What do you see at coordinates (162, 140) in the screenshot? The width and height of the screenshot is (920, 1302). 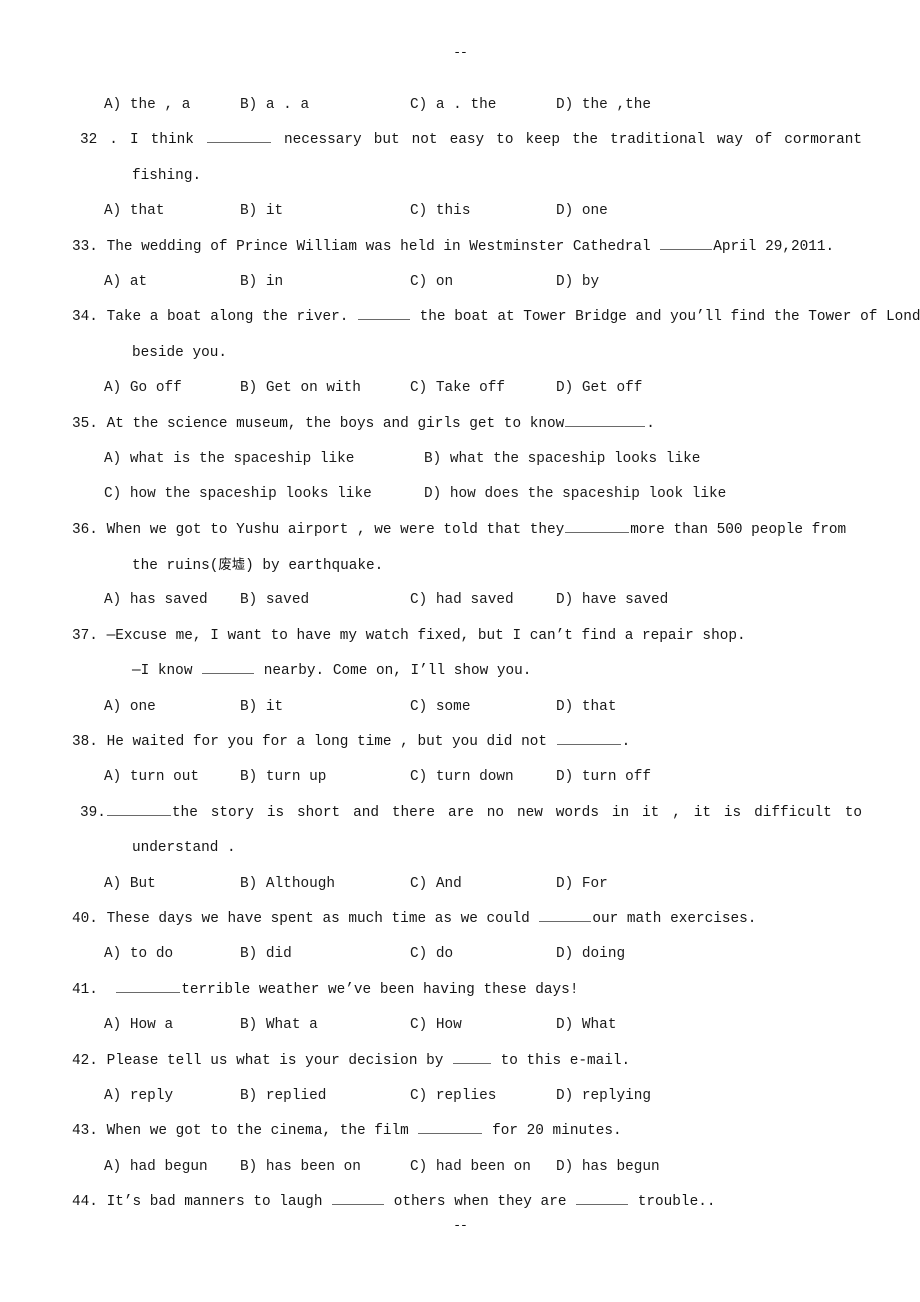 I see `stem-text-before: I think` at bounding box center [162, 140].